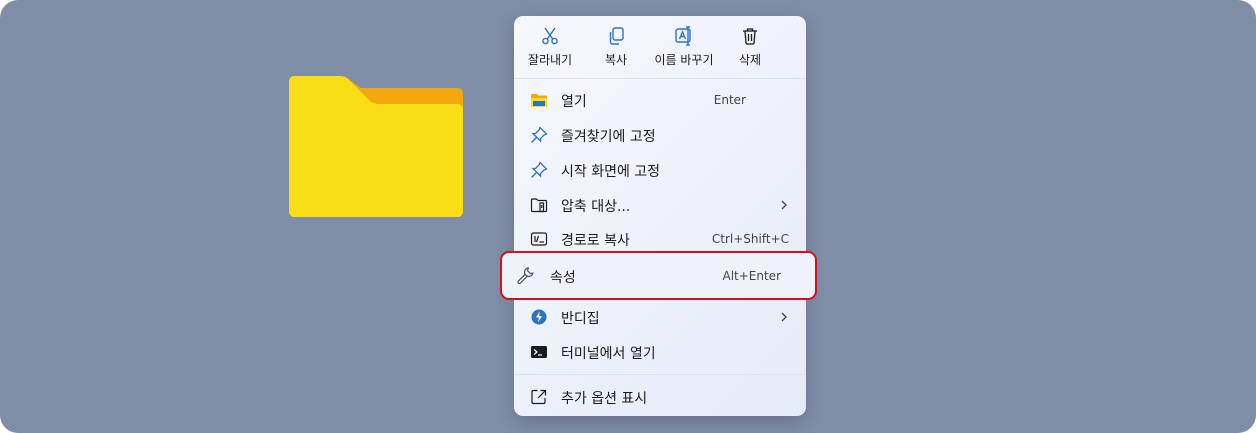  What do you see at coordinates (539, 100) in the screenshot?
I see `folder-open-icon` at bounding box center [539, 100].